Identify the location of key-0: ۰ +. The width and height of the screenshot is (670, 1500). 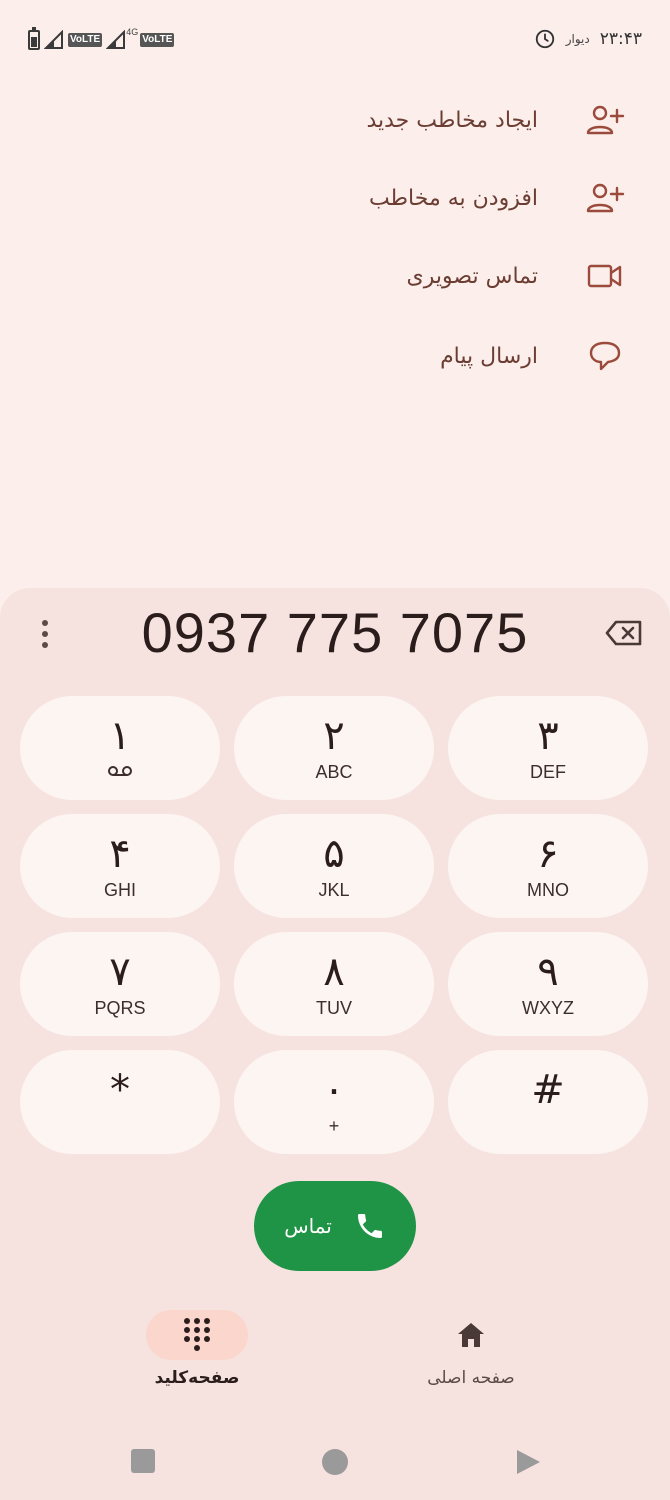
(334, 1102).